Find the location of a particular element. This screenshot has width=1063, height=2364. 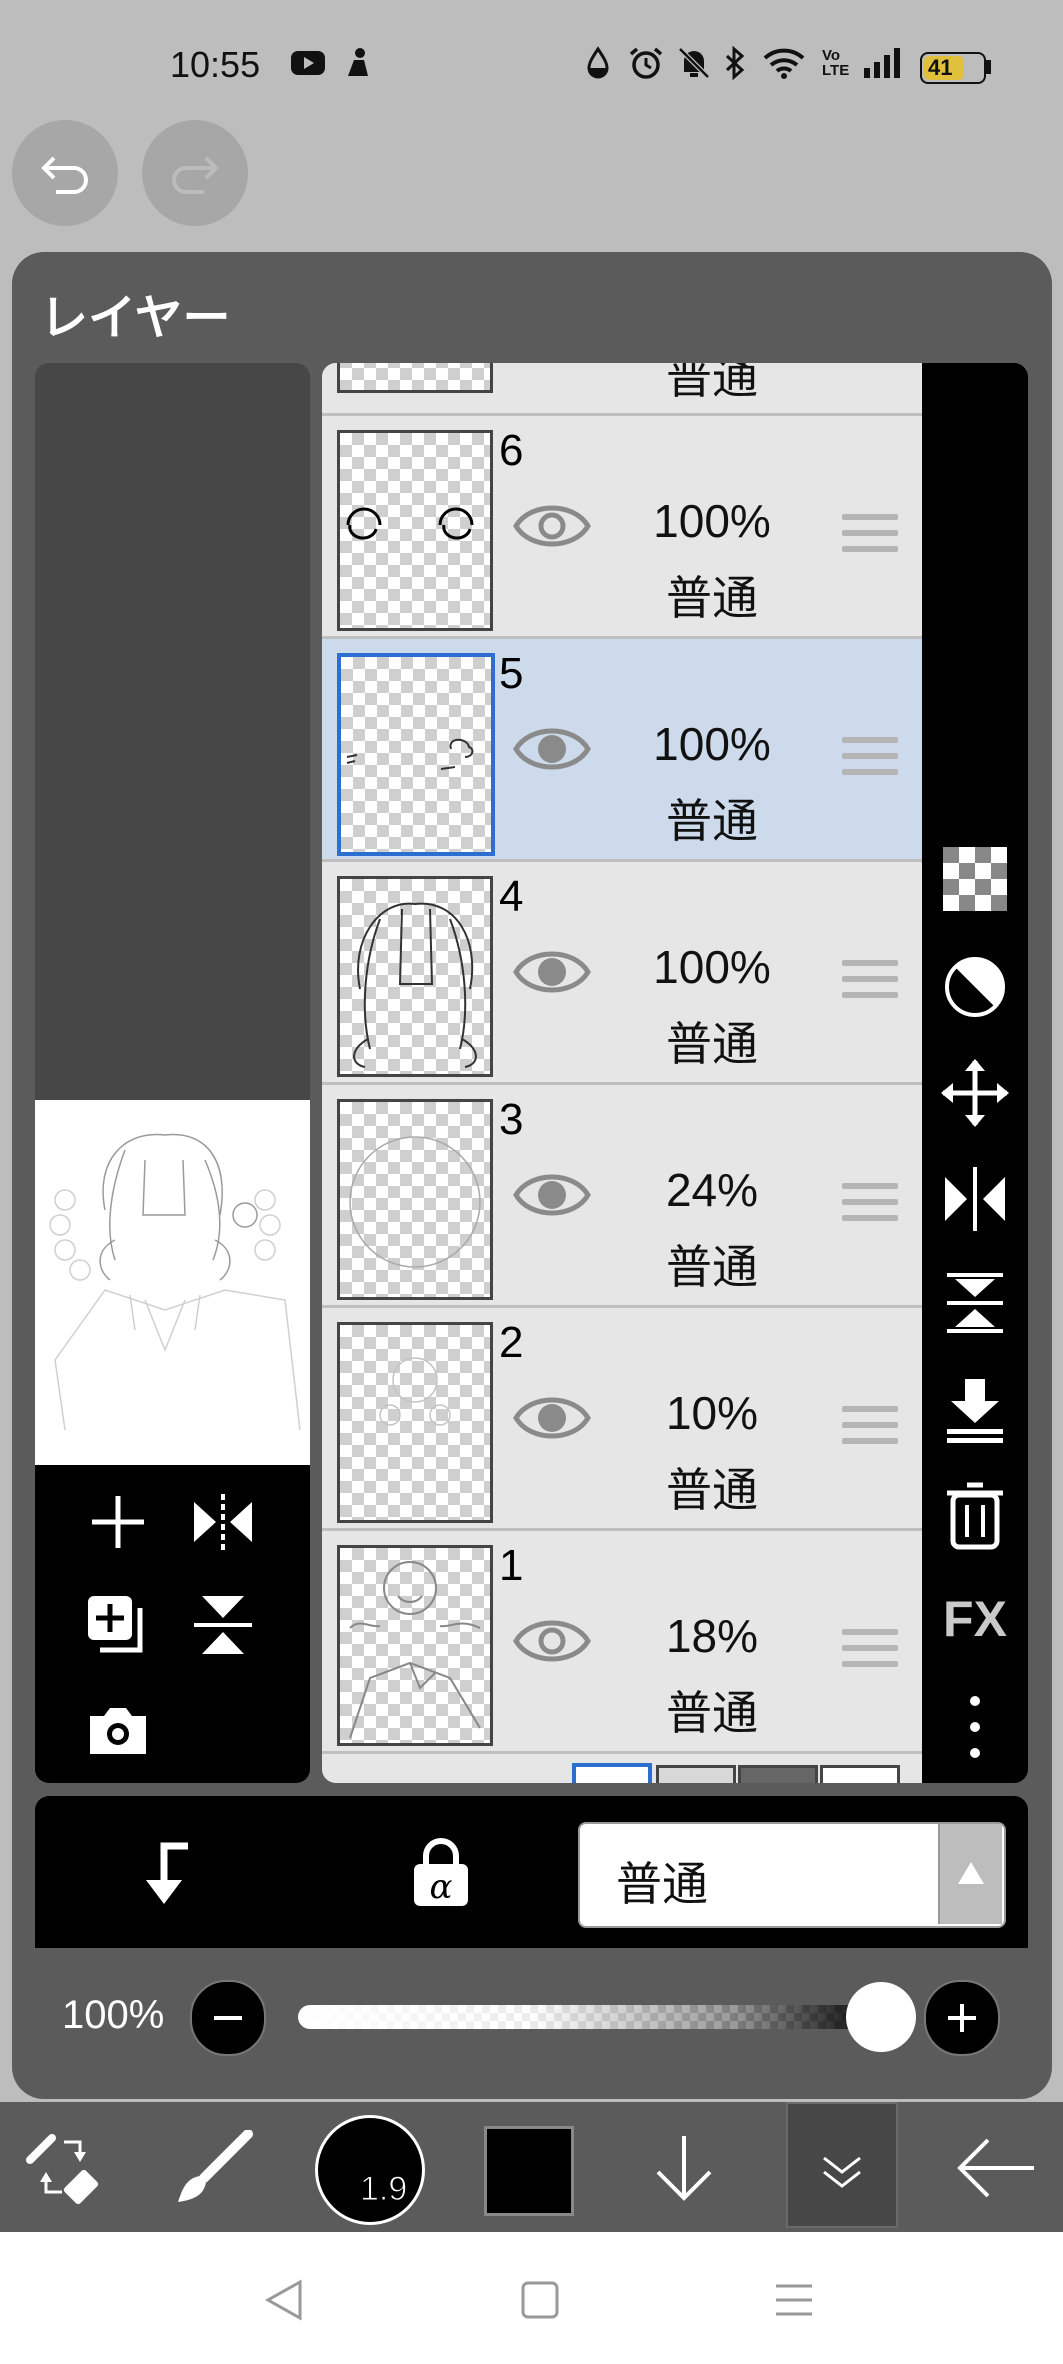

arrow-down-icon is located at coordinates (684, 2168).